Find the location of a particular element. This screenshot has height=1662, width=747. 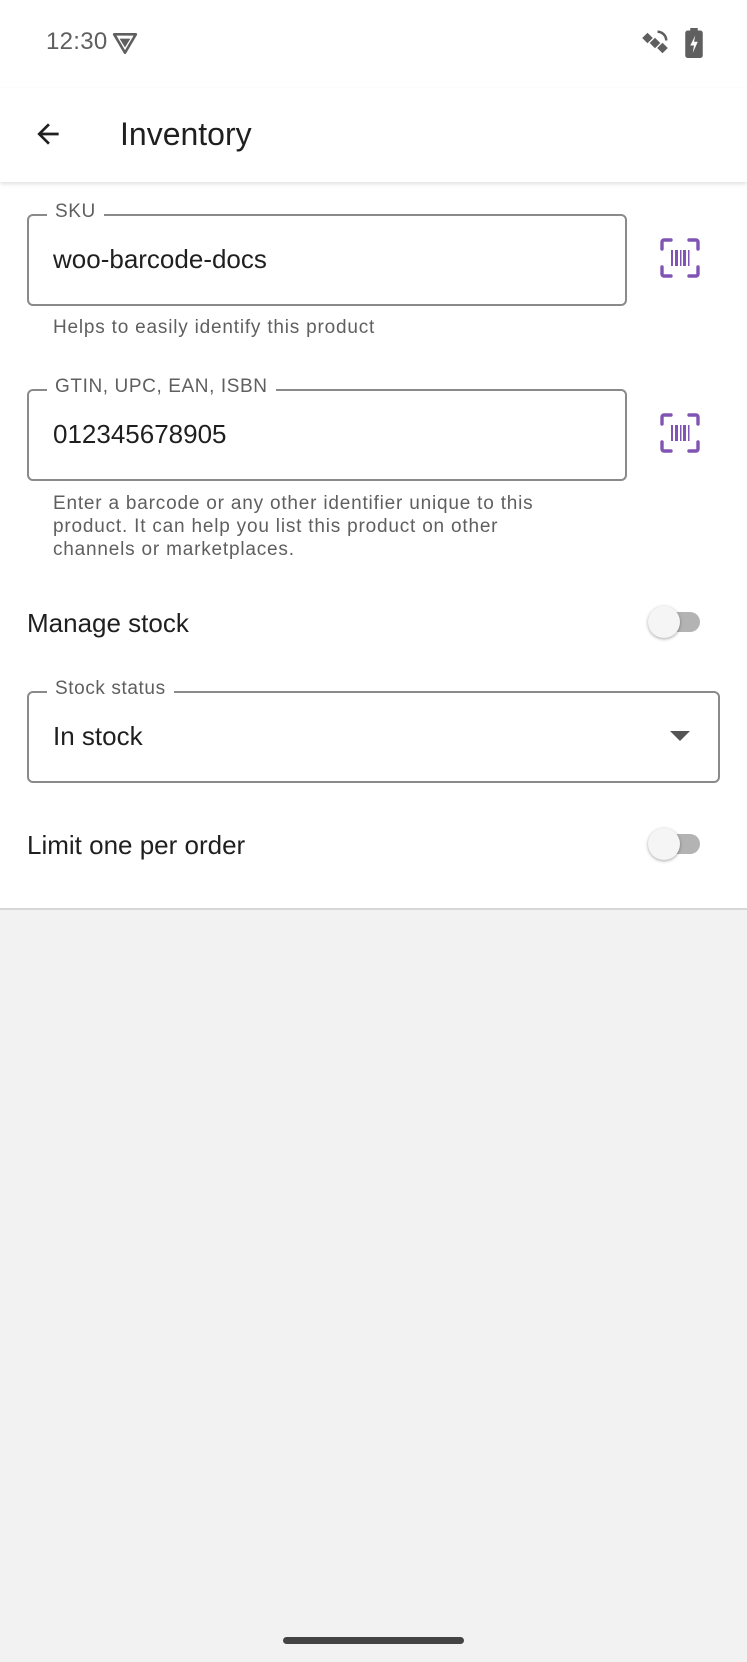

home-indicator is located at coordinates (373, 1640).